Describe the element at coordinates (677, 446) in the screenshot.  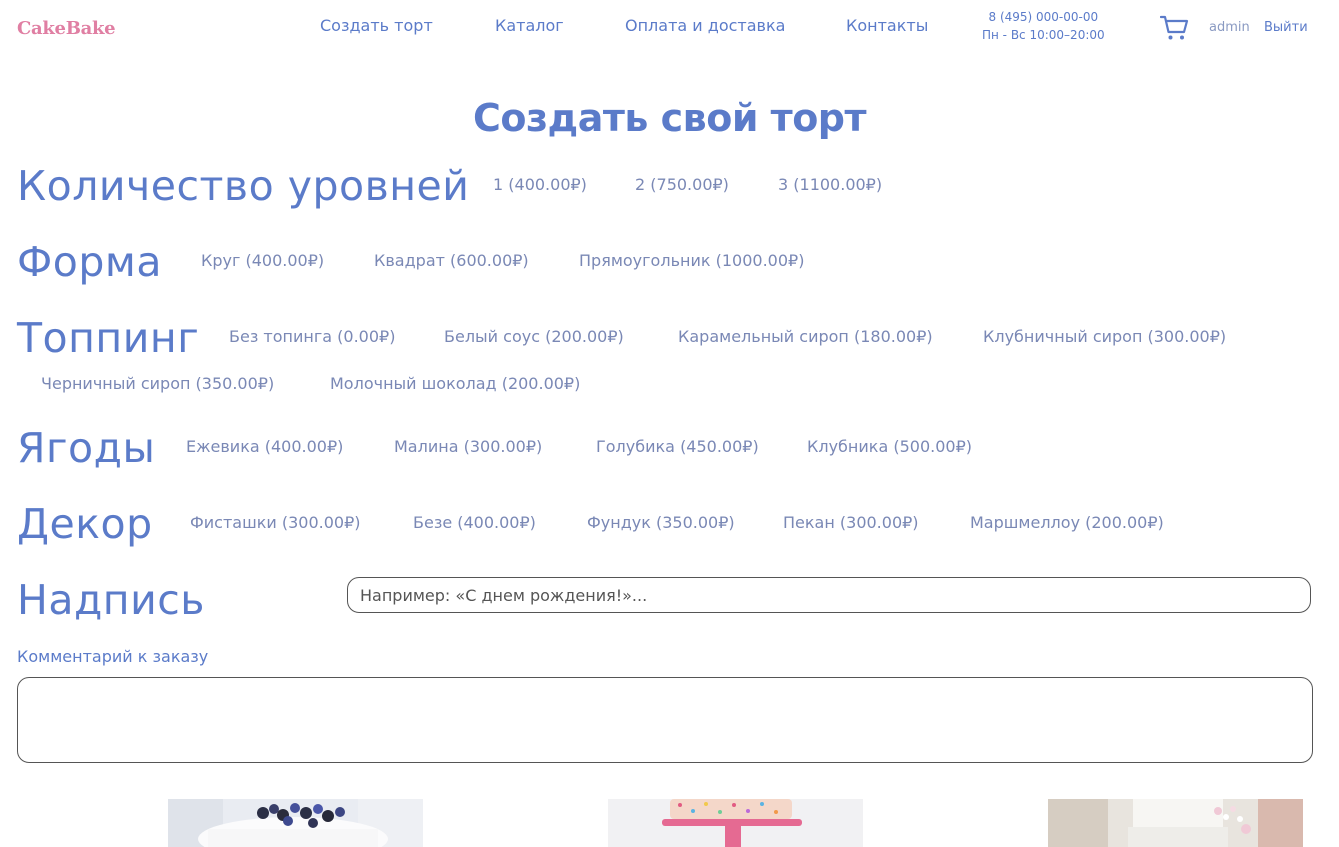
I see `berries-option-blueberry: Голубика (450.00₽)` at that location.